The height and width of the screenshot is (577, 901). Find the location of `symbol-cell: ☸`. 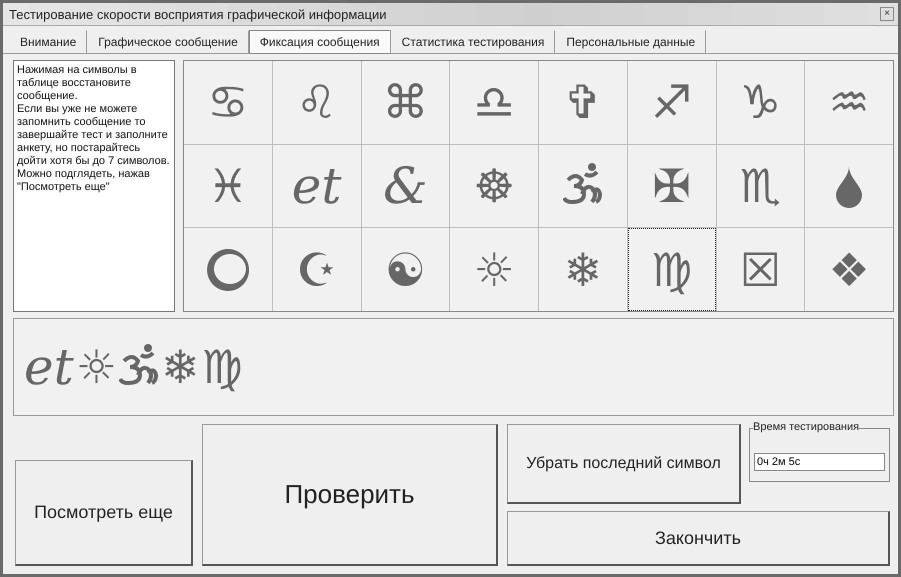

symbol-cell: ☸ is located at coordinates (494, 186).